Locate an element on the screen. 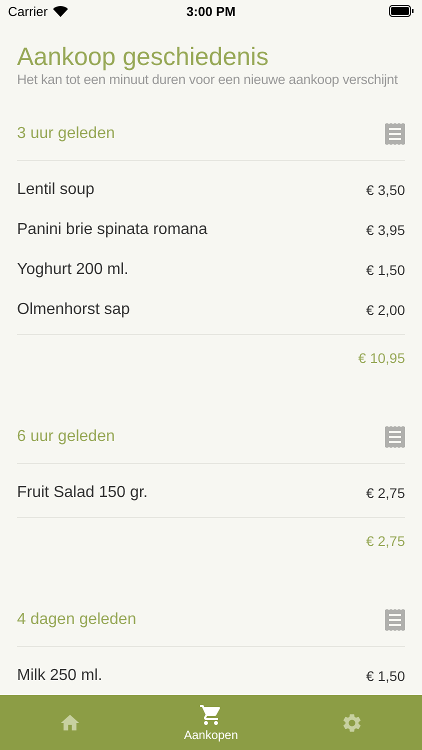  purchase-time: 3 uur geleden is located at coordinates (66, 134).